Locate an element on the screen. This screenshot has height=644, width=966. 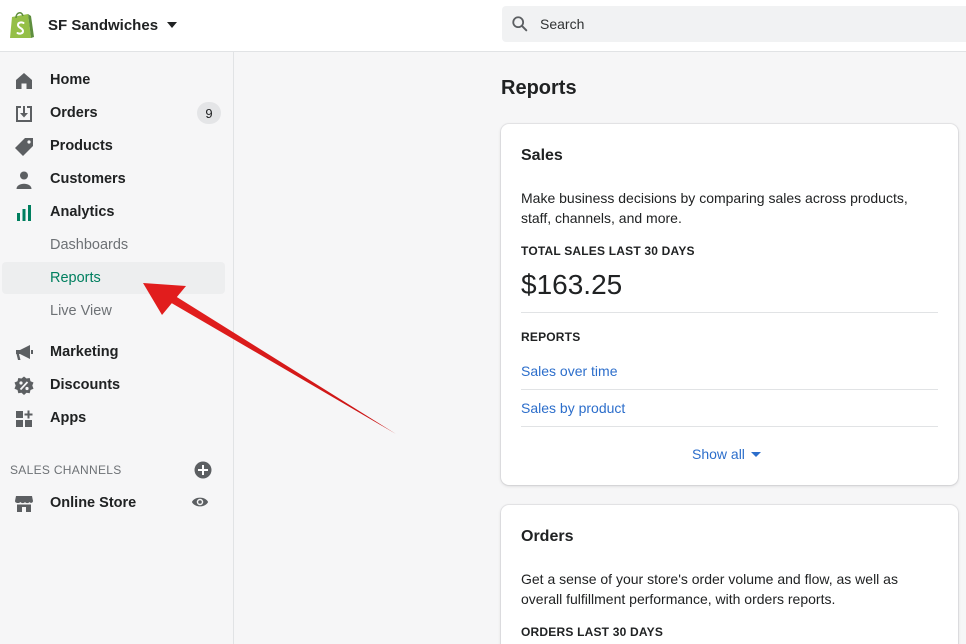
sidebar-item-analytics: Analytics is located at coordinates (113, 212).